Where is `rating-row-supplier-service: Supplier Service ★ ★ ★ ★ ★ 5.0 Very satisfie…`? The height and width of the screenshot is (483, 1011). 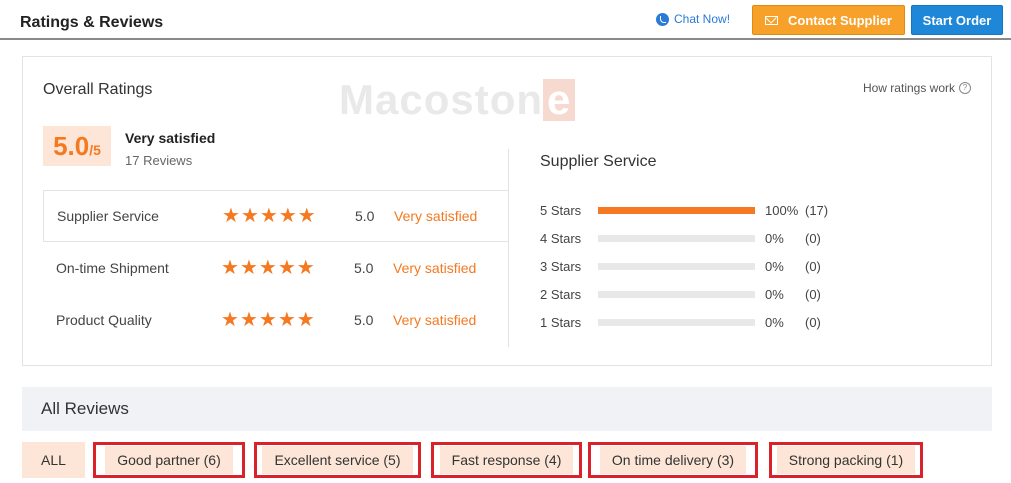 rating-row-supplier-service: Supplier Service ★ ★ ★ ★ ★ 5.0 Very satisfie… is located at coordinates (275, 216).